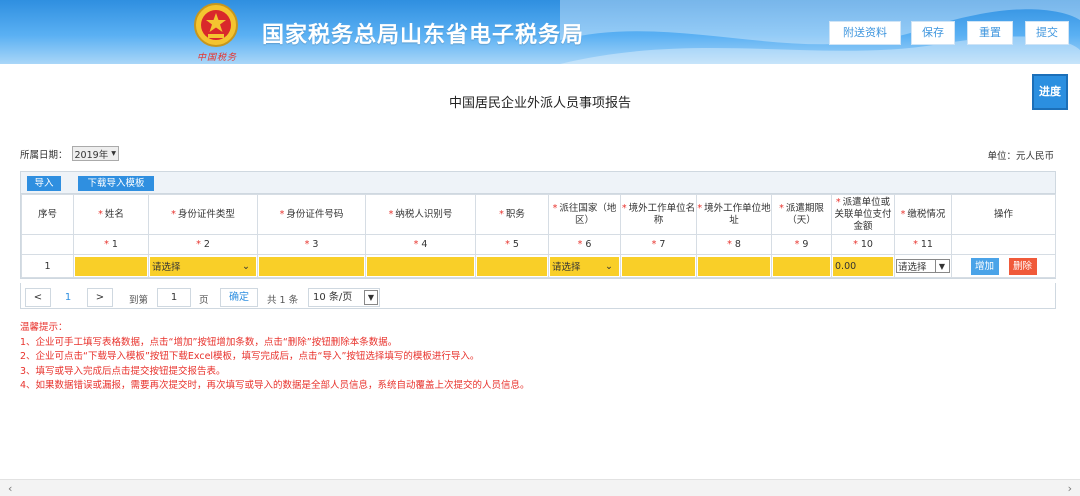 This screenshot has width=1080, height=496. I want to click on row-index: 1, so click(47, 266).